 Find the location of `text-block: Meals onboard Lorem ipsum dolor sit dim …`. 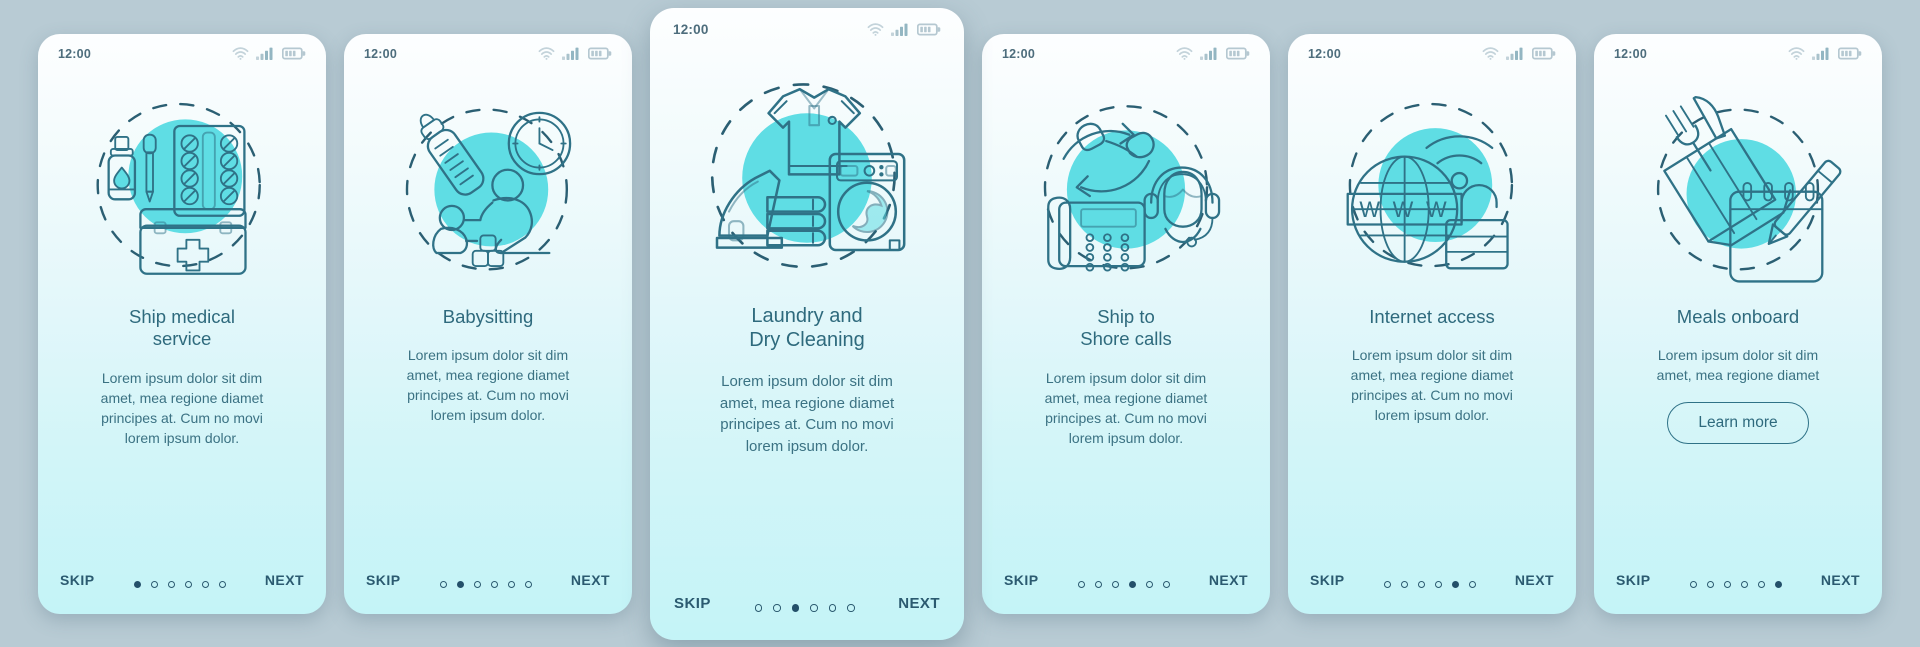

text-block: Meals onboard Lorem ipsum dolor sit dim … is located at coordinates (1738, 407).